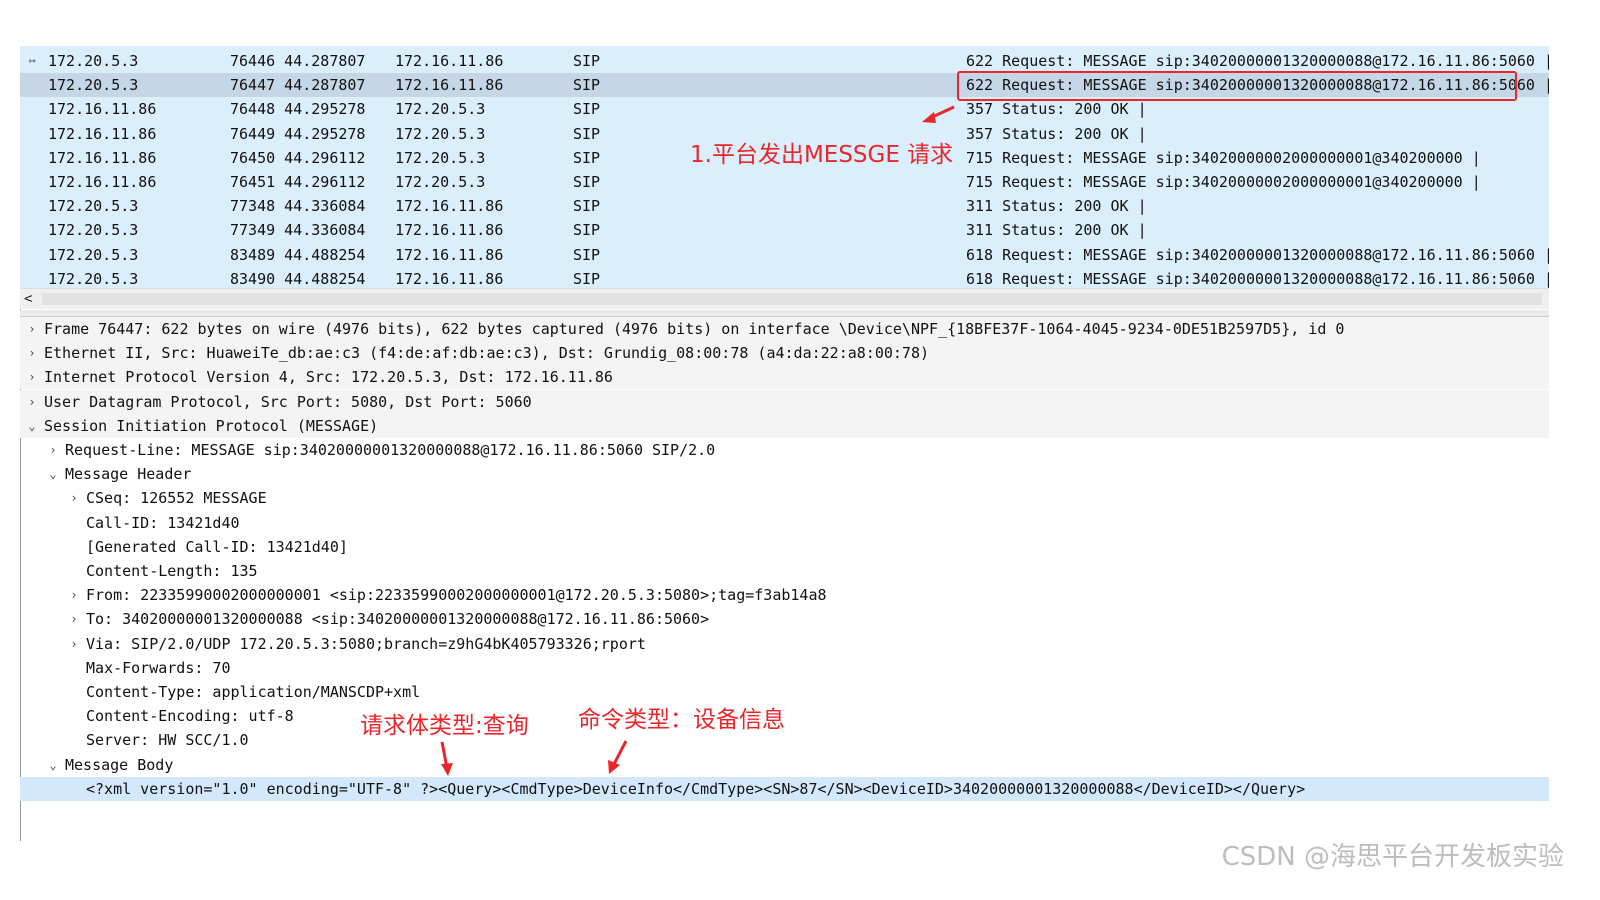 The image size is (1600, 900). What do you see at coordinates (32, 60) in the screenshot?
I see `related-packet-icon: ↦` at bounding box center [32, 60].